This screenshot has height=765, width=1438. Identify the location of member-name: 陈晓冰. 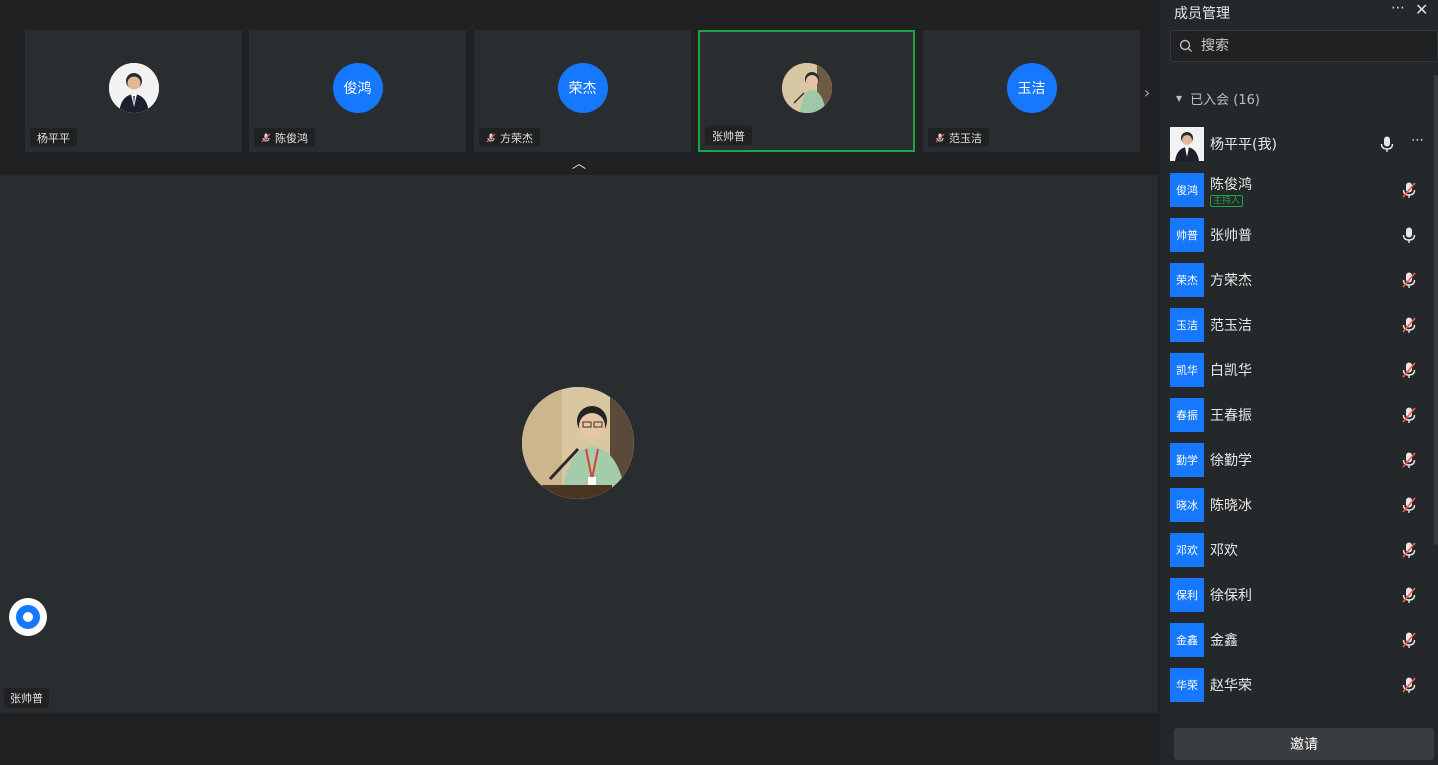
(1231, 506).